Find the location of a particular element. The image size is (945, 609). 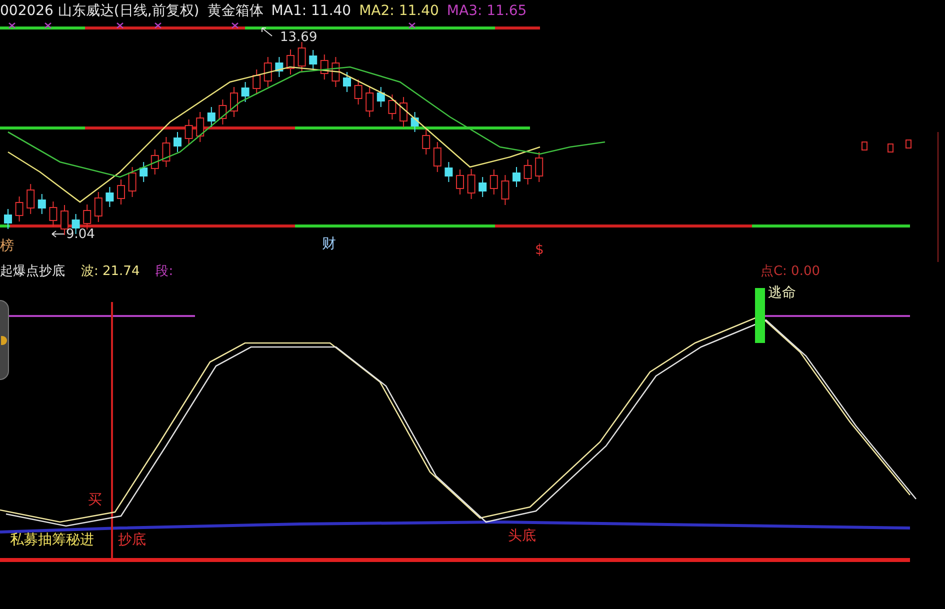

signal-label: 买 is located at coordinates (95, 500).